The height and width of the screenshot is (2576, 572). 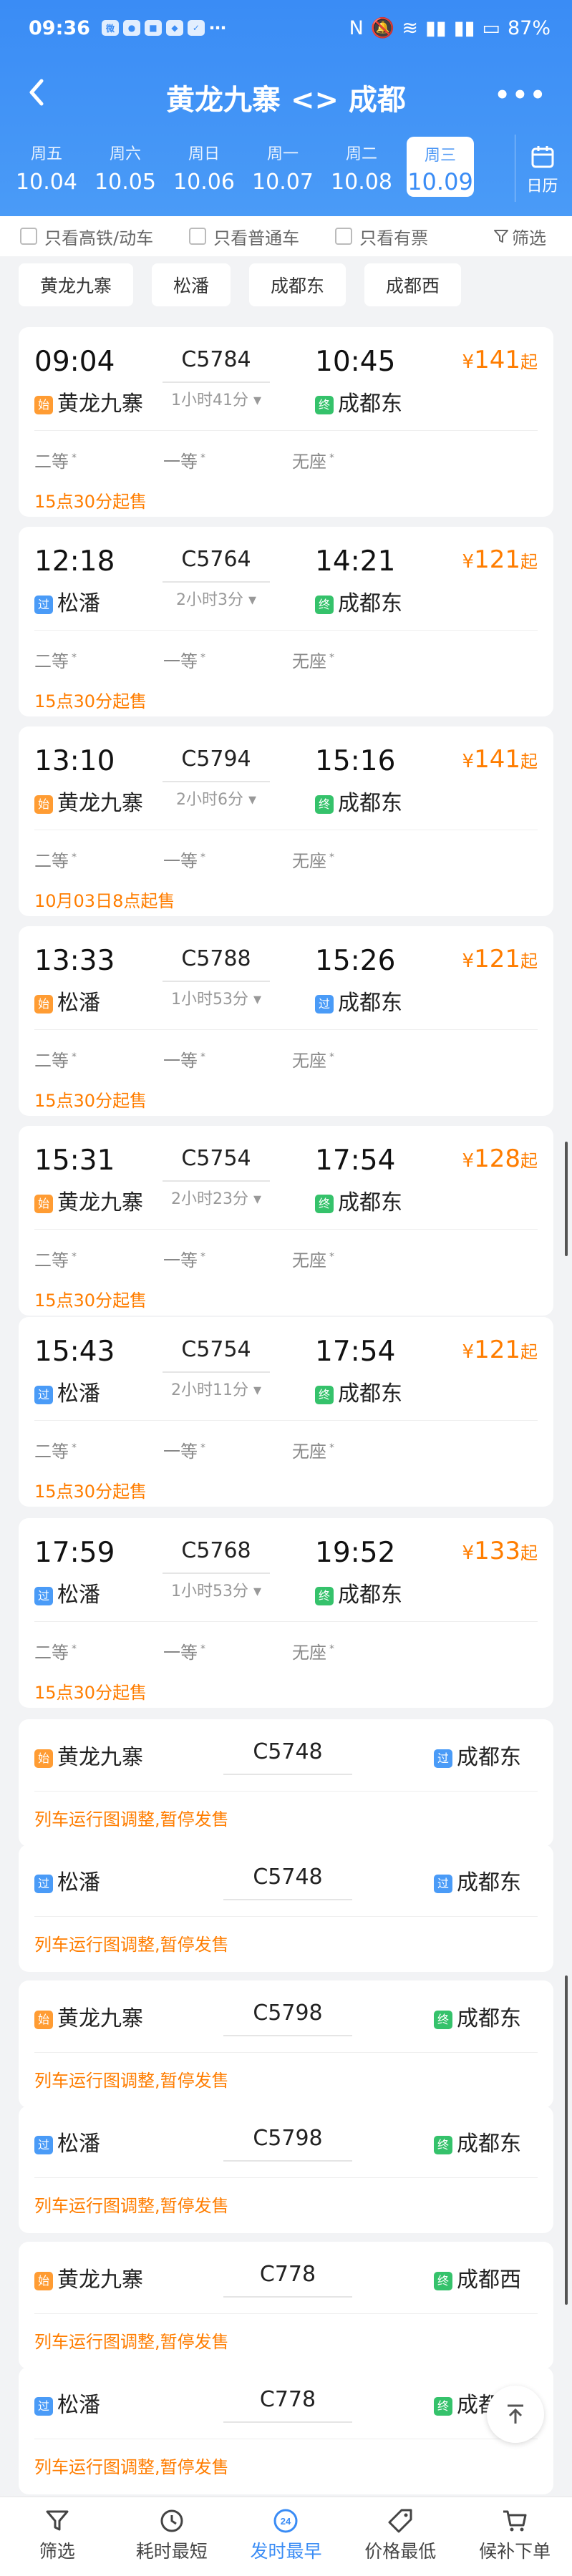 I want to click on tab-label: 发时最早, so click(x=286, y=2551).